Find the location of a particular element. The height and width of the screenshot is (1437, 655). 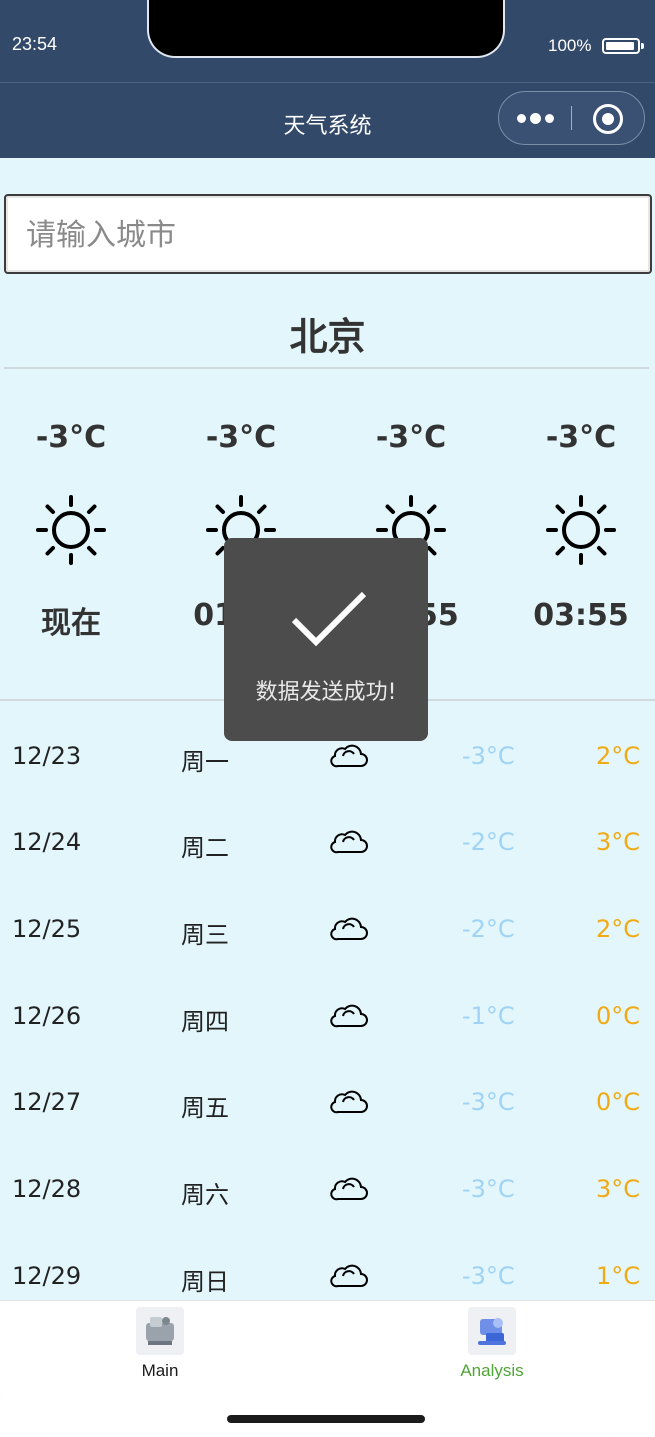

daily-row: 12/27 周五 -3°C 0°C is located at coordinates (327, 1106).